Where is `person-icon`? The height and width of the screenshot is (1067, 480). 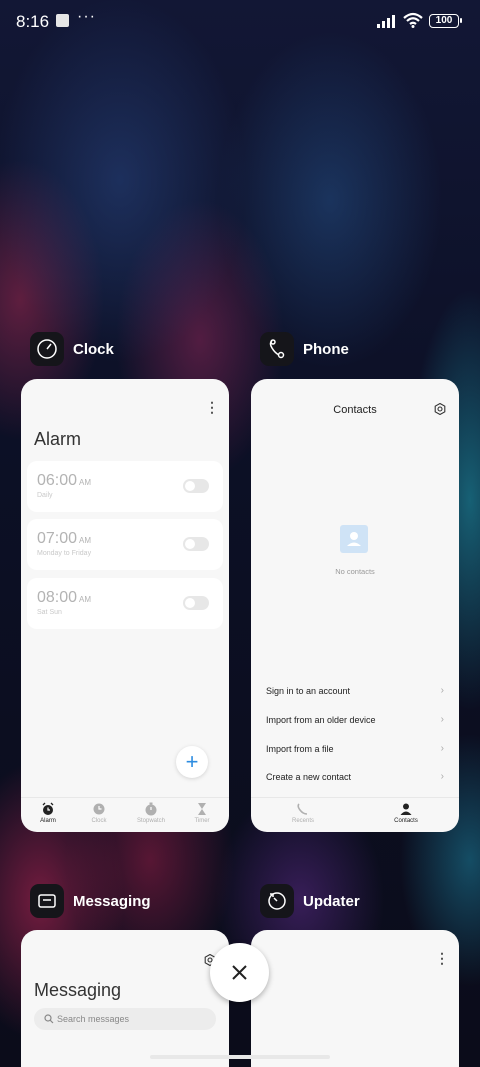 person-icon is located at coordinates (406, 809).